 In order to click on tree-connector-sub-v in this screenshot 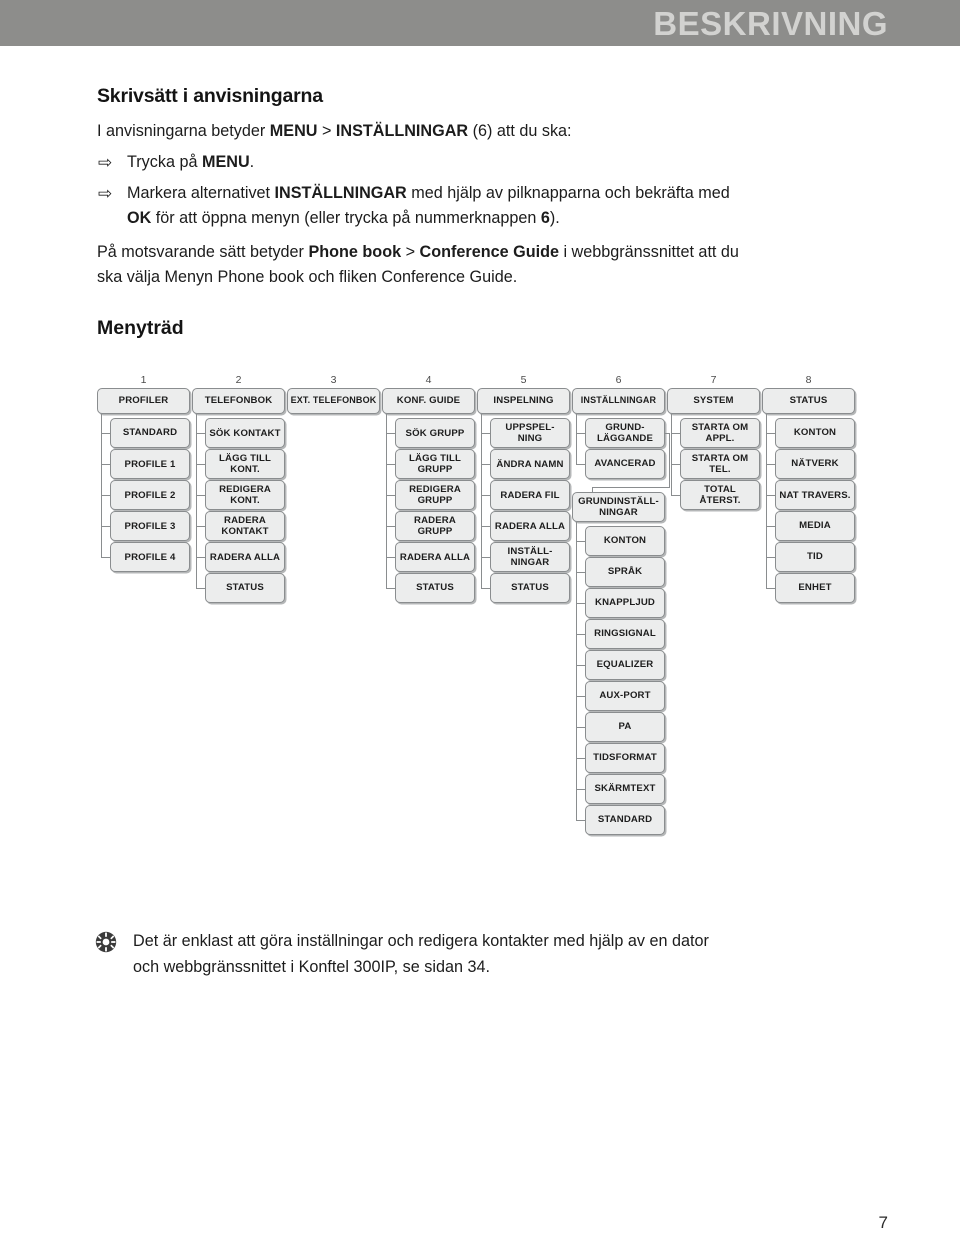, I will do `click(577, 671)`.